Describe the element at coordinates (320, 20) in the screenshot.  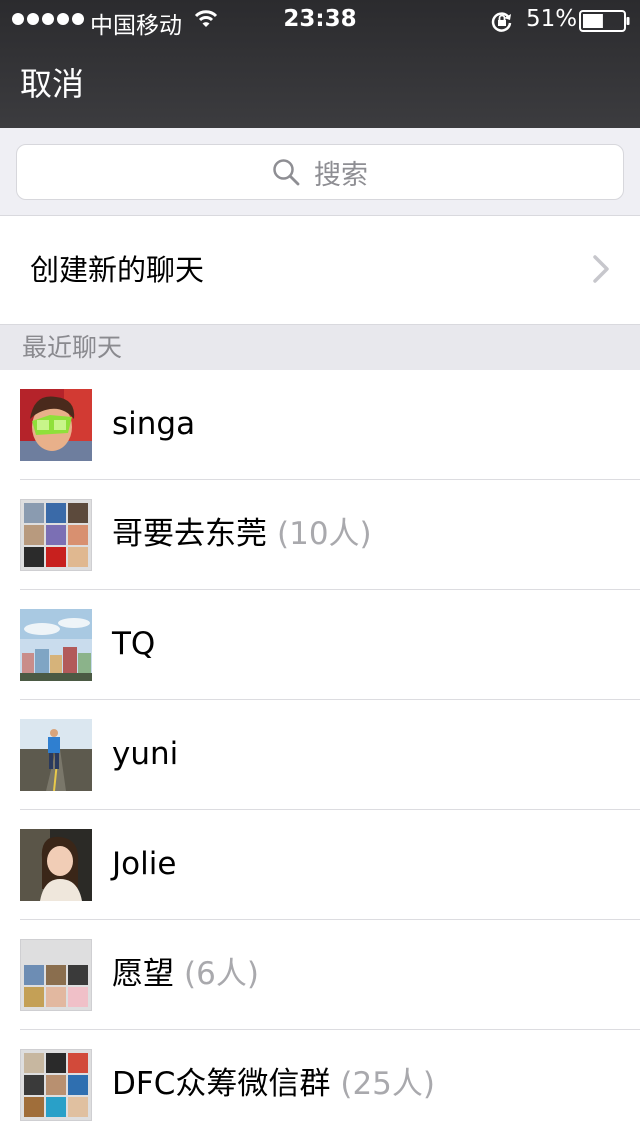
I see `status-bar: 中国移动 23:38 51%` at that location.